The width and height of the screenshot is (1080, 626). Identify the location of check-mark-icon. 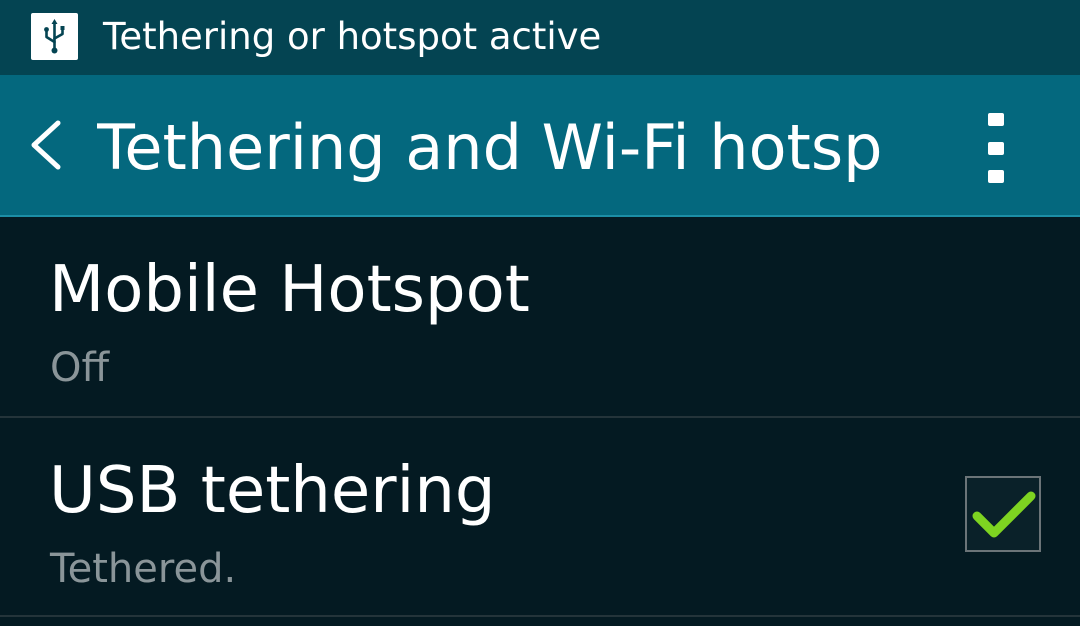
(1004, 514).